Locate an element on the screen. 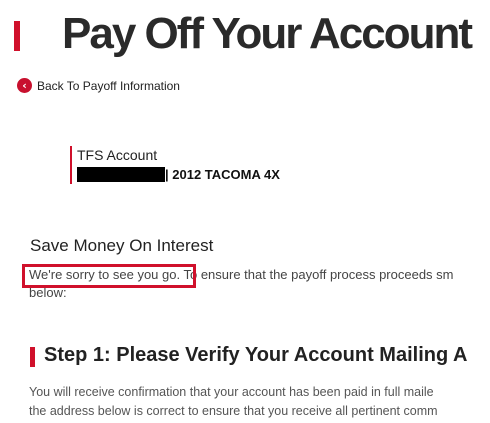 The height and width of the screenshot is (423, 490). account-line: | 2012 TACOMA 4X is located at coordinates (178, 174).